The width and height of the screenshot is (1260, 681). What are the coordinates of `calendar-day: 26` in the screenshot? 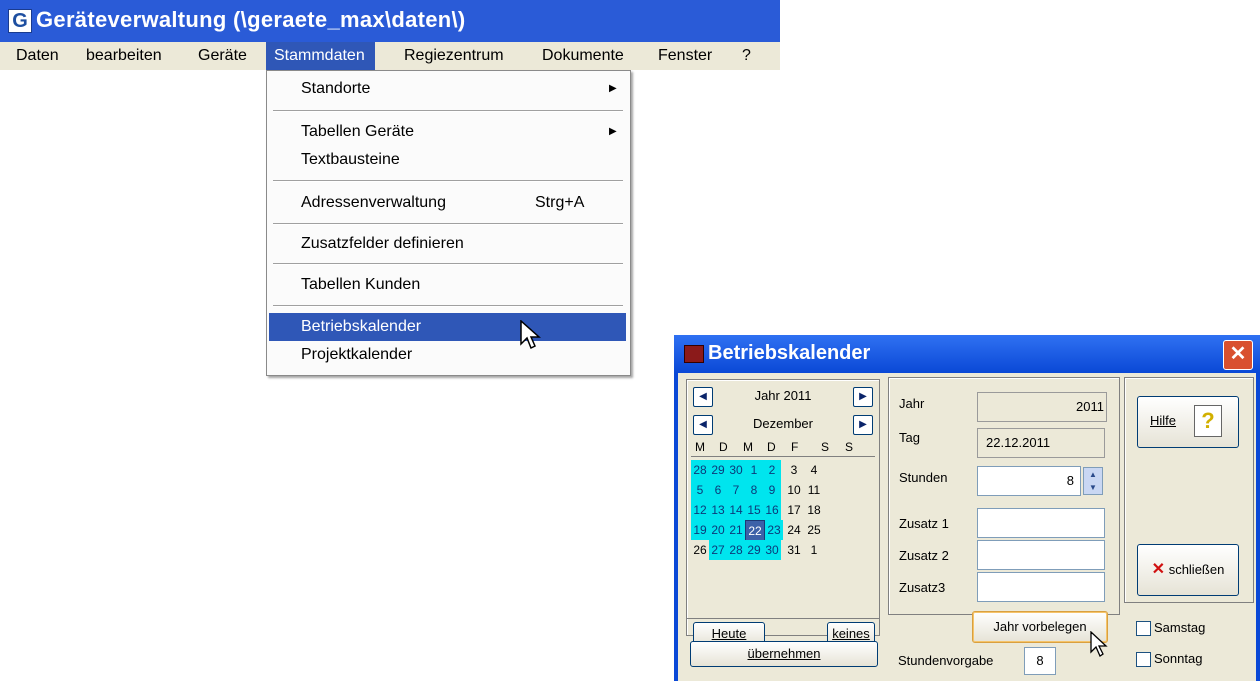 It's located at (700, 550).